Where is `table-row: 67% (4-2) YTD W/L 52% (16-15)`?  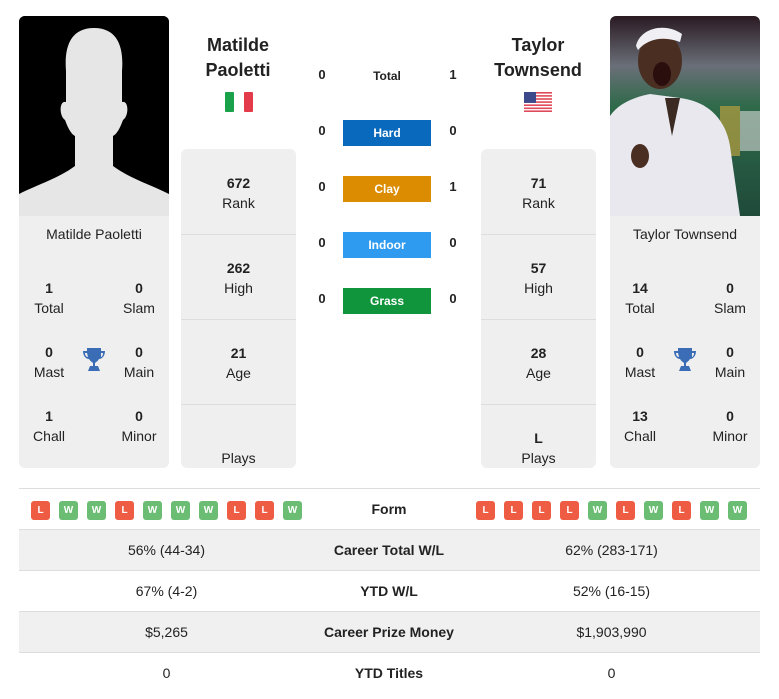 table-row: 67% (4-2) YTD W/L 52% (16-15) is located at coordinates (389, 591).